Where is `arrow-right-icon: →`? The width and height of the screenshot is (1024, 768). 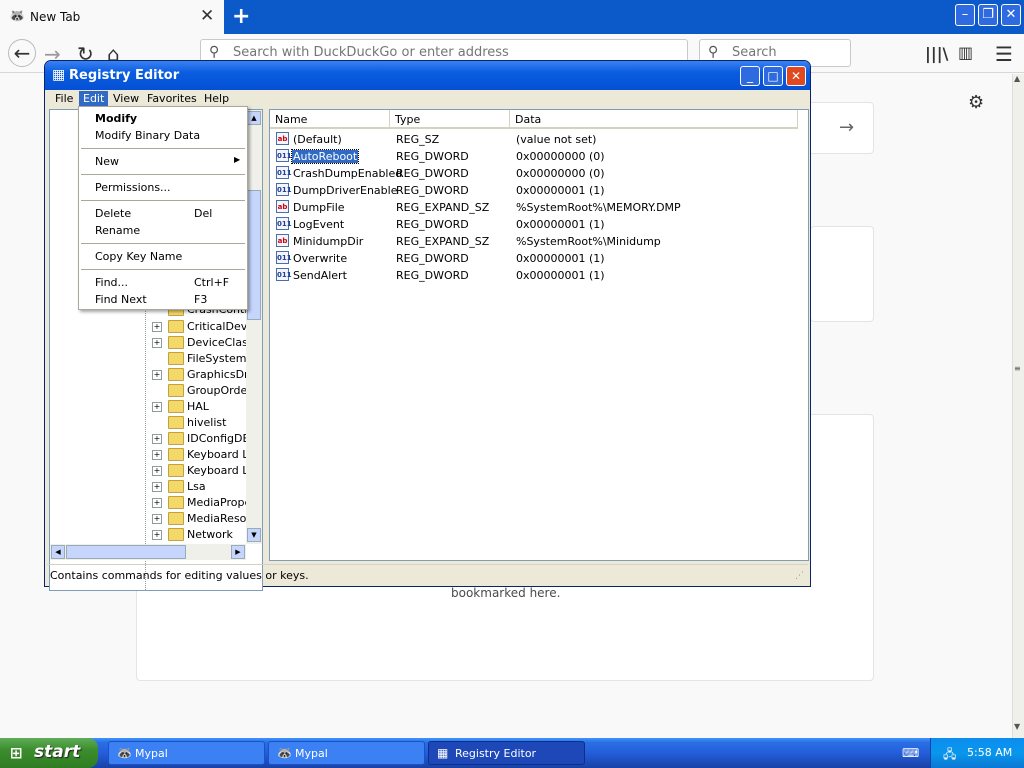
arrow-right-icon: → is located at coordinates (846, 127).